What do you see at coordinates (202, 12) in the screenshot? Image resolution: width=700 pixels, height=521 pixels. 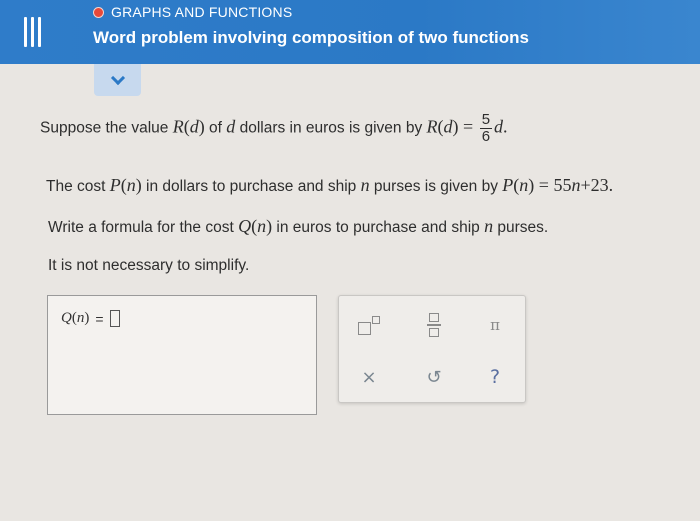 I see `topic-text: GRAPHS AND FUNCTIONS` at bounding box center [202, 12].